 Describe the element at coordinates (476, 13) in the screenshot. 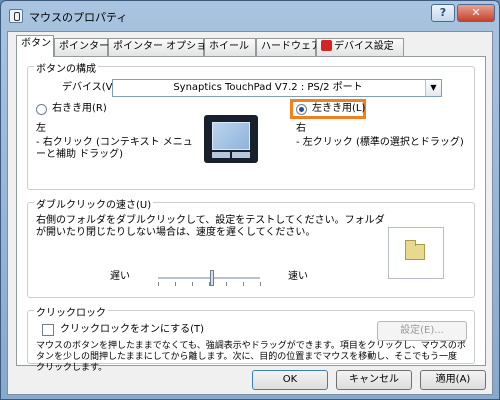

I see `close-button: ✕` at that location.